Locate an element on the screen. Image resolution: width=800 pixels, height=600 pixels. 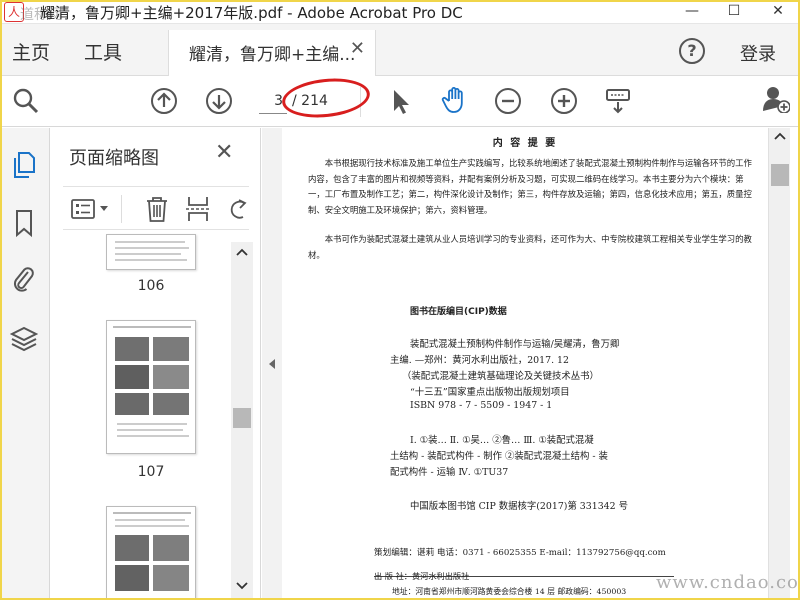
thumbnail-label: 107 is located at coordinates (151, 472).